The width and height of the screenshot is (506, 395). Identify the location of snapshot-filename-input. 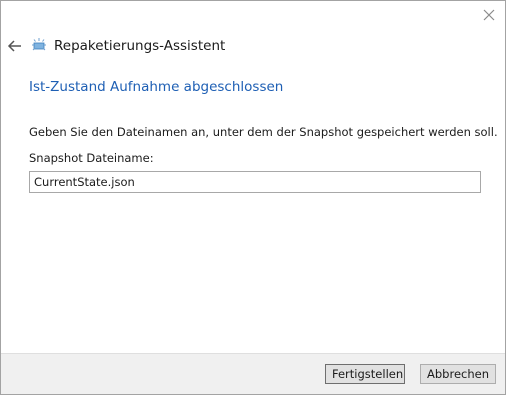
(255, 182).